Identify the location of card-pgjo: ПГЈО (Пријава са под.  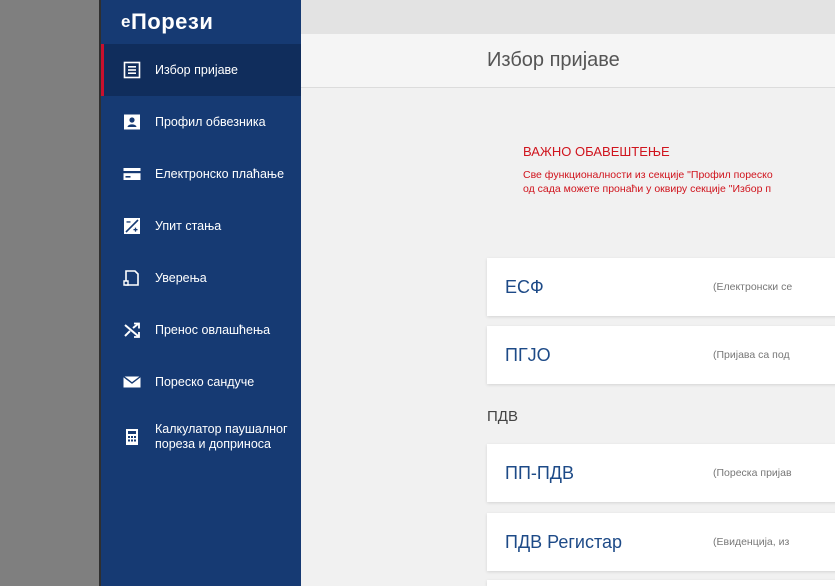
(661, 355).